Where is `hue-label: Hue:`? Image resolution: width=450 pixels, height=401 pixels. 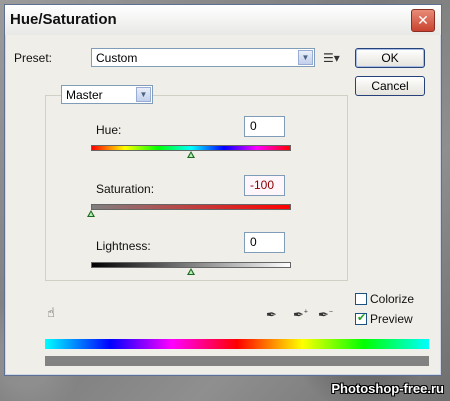 hue-label: Hue: is located at coordinates (109, 130).